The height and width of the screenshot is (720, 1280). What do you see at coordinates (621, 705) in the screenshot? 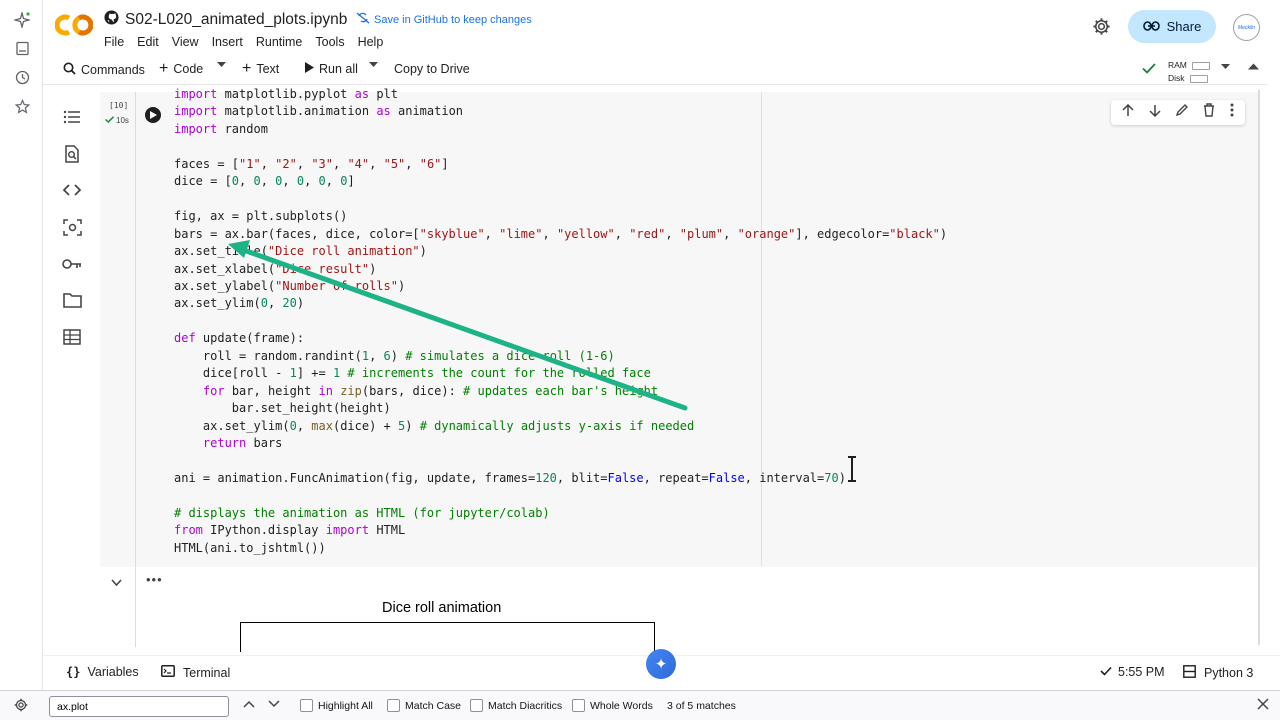
I see `whole-words-label: Whole Words` at bounding box center [621, 705].